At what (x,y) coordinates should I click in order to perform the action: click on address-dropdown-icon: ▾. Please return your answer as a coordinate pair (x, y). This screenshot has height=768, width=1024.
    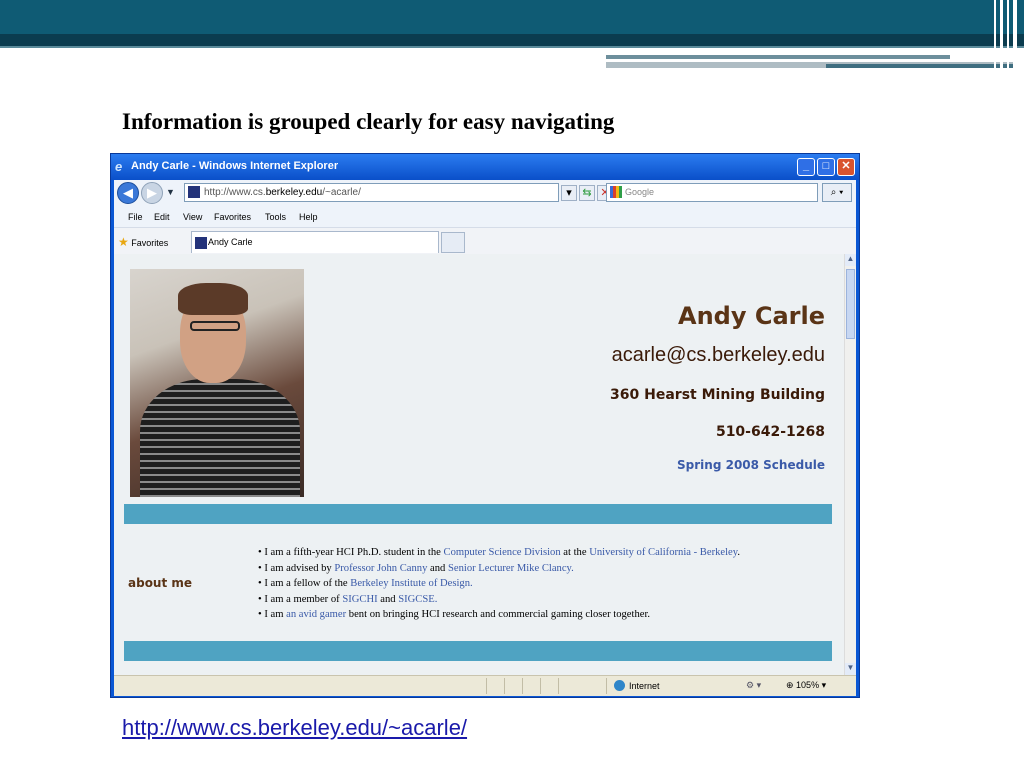
    Looking at the image, I should click on (569, 193).